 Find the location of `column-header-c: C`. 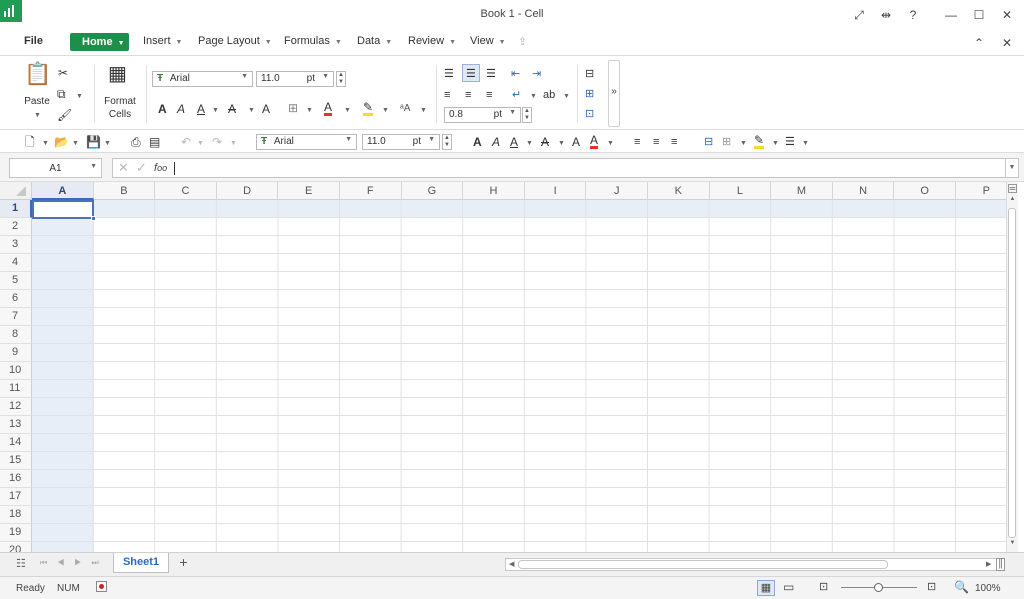

column-header-c: C is located at coordinates (186, 191).